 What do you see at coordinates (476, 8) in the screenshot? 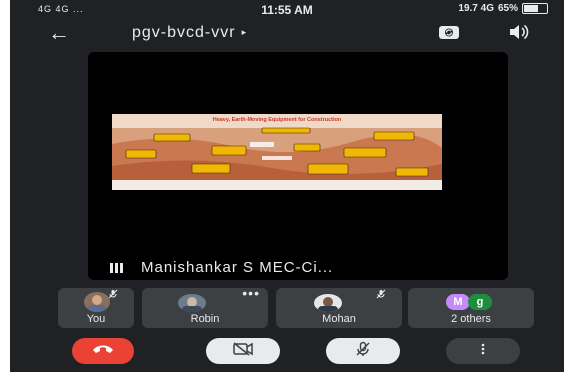
I see `network-speed: 19.7 4G` at bounding box center [476, 8].